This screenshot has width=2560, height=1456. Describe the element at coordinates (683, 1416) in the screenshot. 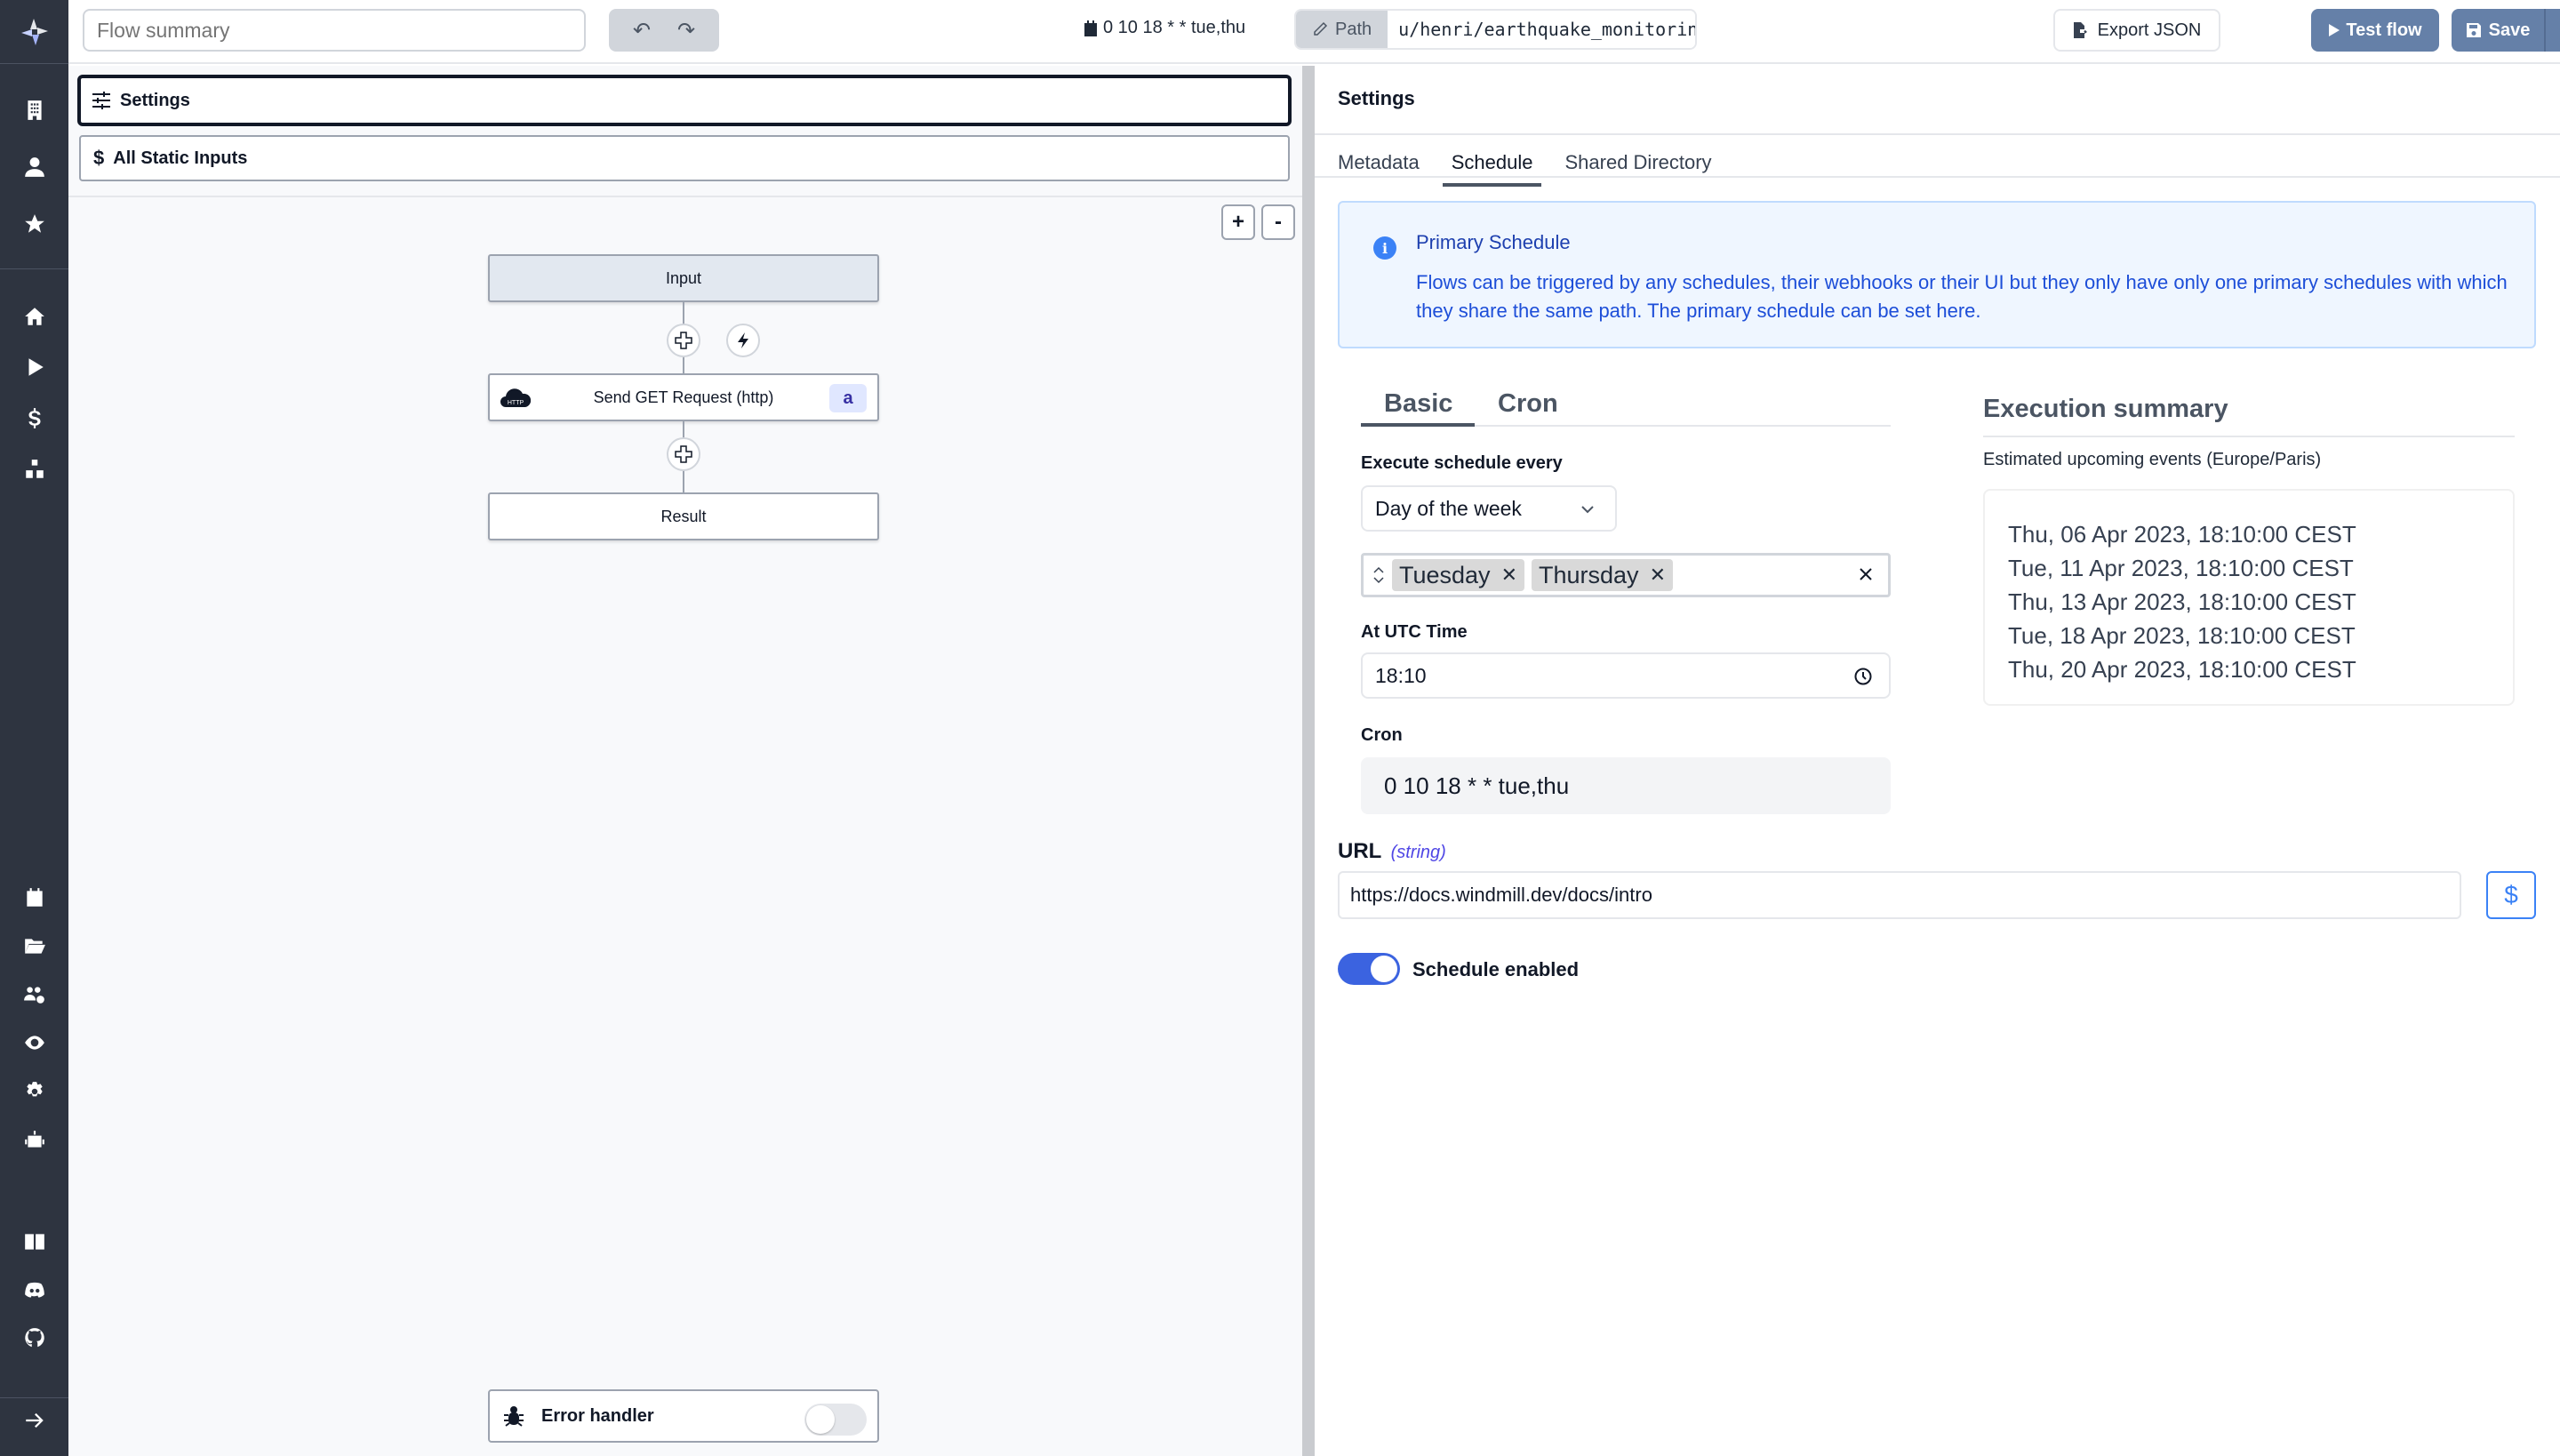

I see `error-handler-panel: Error handler` at that location.